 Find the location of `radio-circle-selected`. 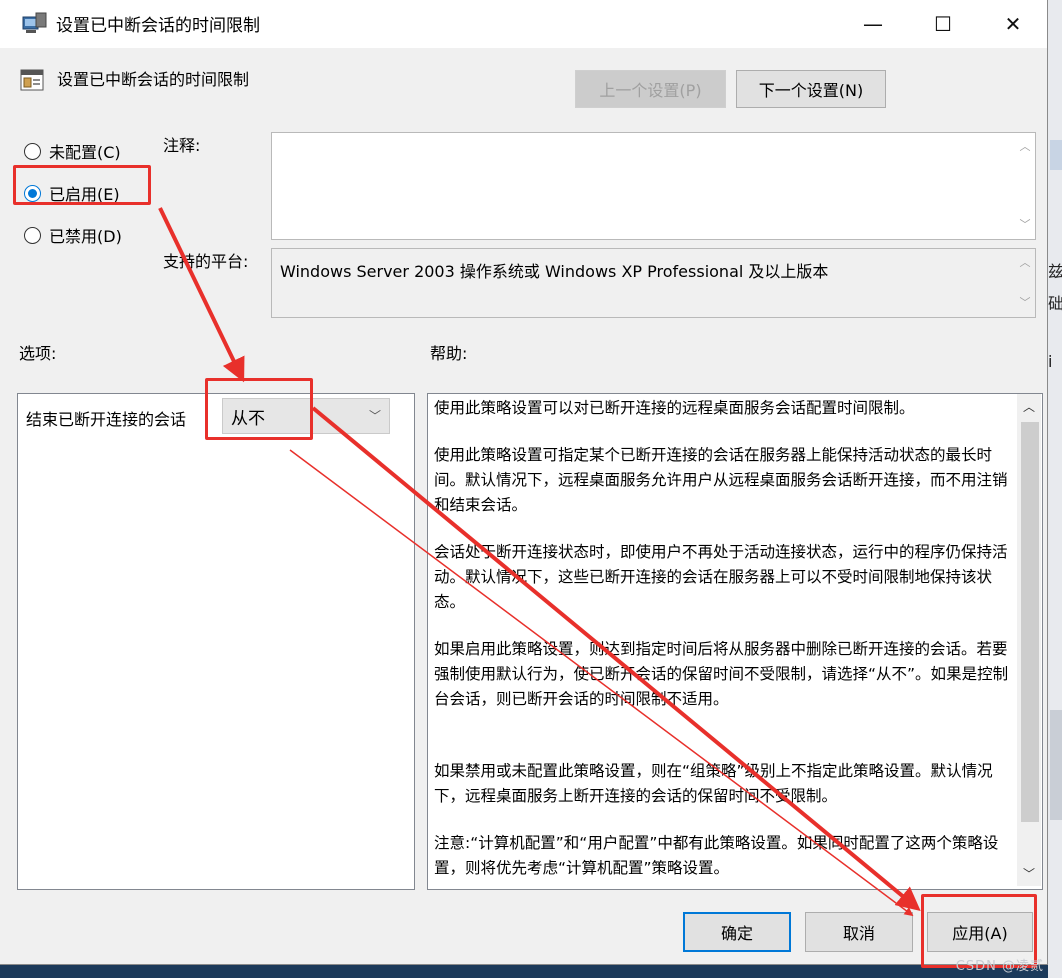

radio-circle-selected is located at coordinates (32, 193).